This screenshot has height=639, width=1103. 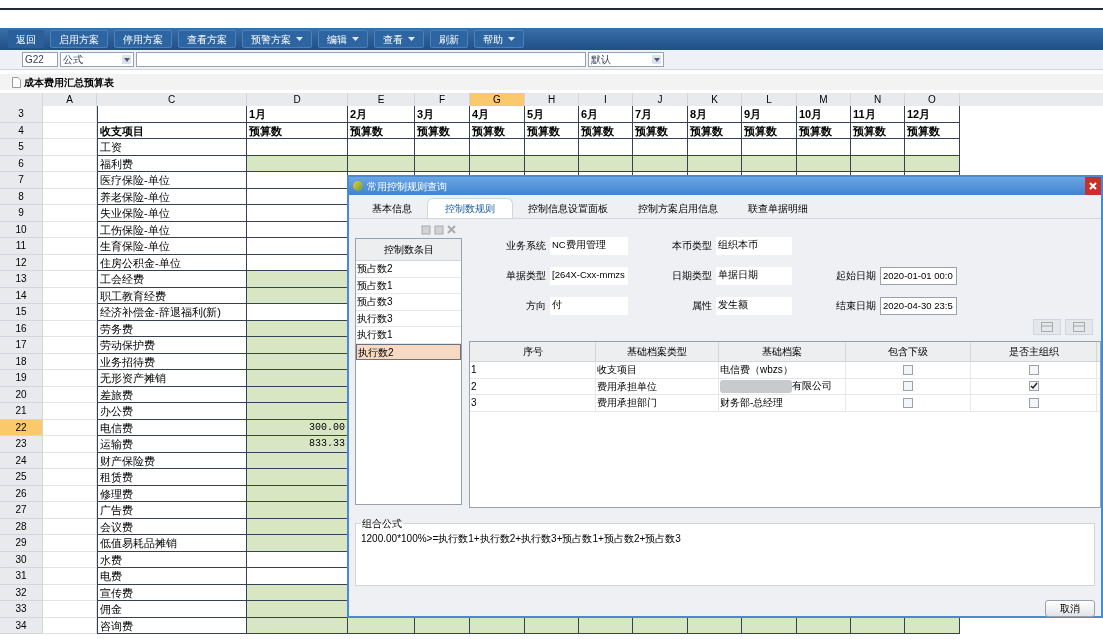 I want to click on column-header: D, so click(x=297, y=99).